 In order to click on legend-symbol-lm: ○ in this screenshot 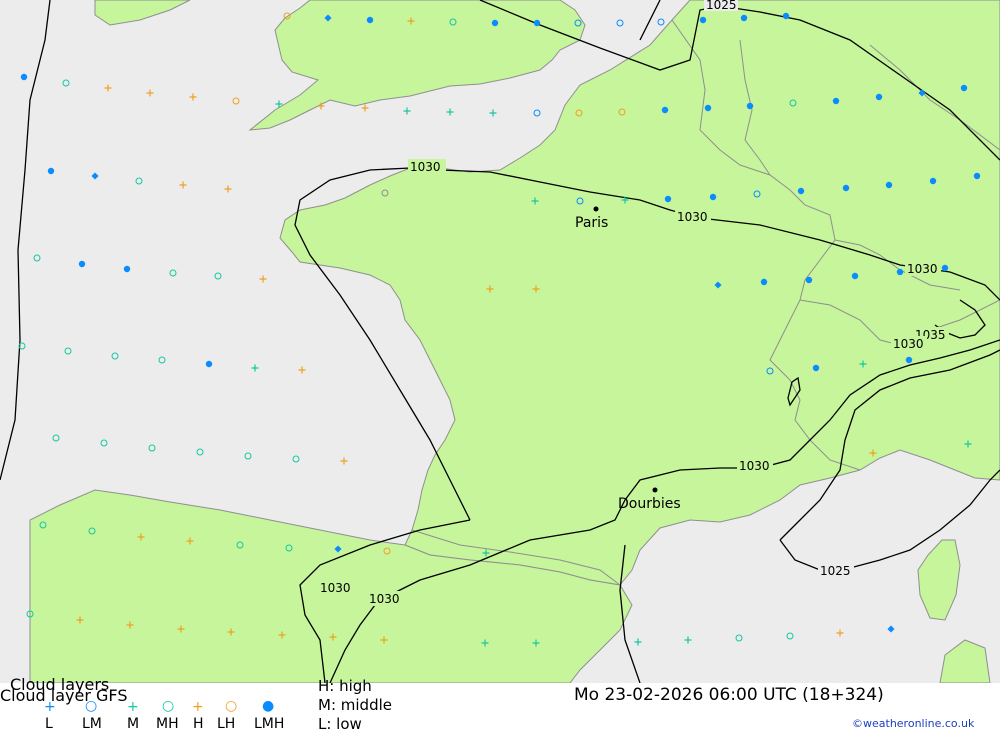, I will do `click(91, 706)`.